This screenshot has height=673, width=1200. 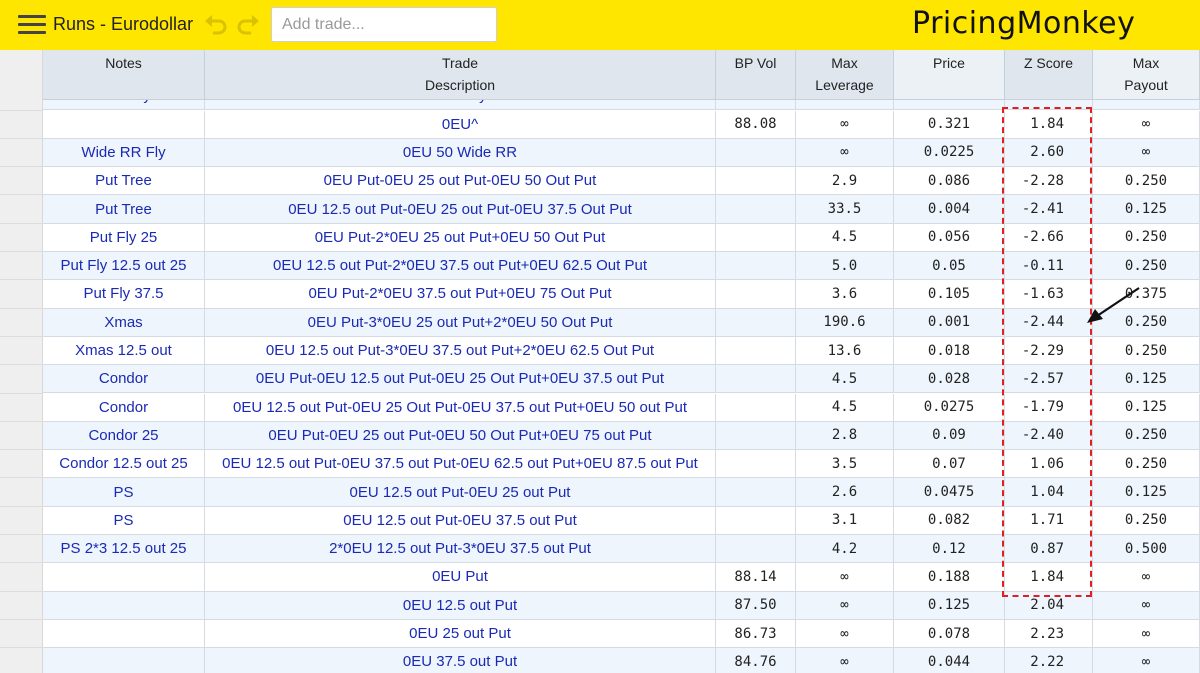 I want to click on cell-trade: 0EU 12.5 out Put-0EU 37.5 out Put, so click(x=460, y=520).